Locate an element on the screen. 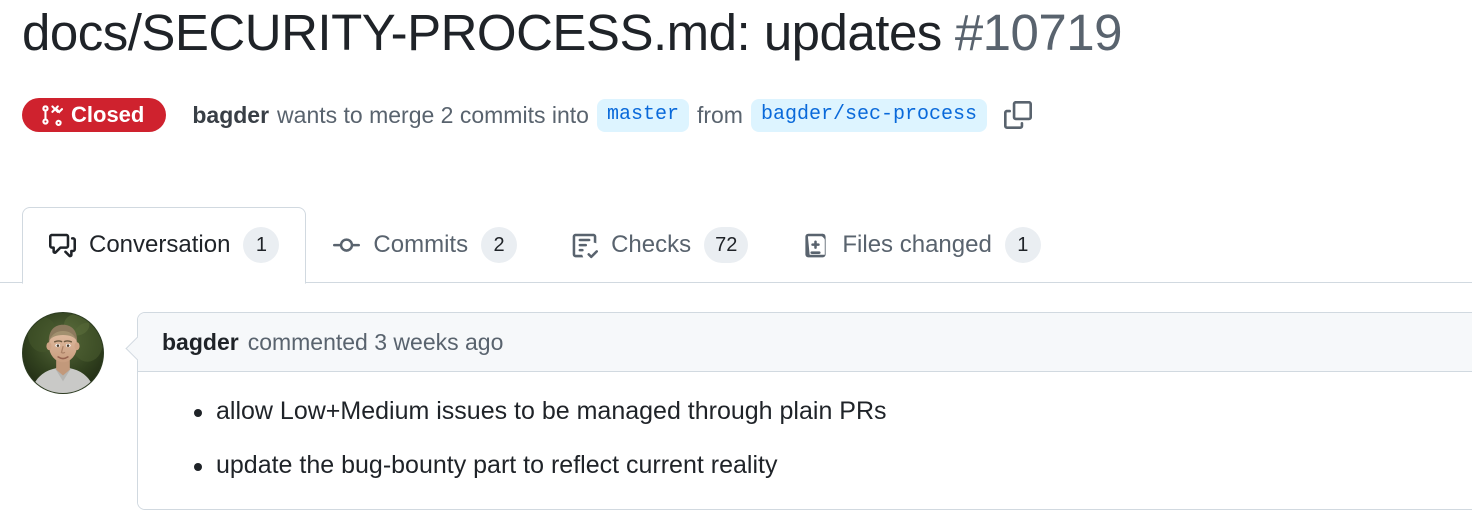 The image size is (1472, 530). tab-commits-label: Commits is located at coordinates (421, 244).